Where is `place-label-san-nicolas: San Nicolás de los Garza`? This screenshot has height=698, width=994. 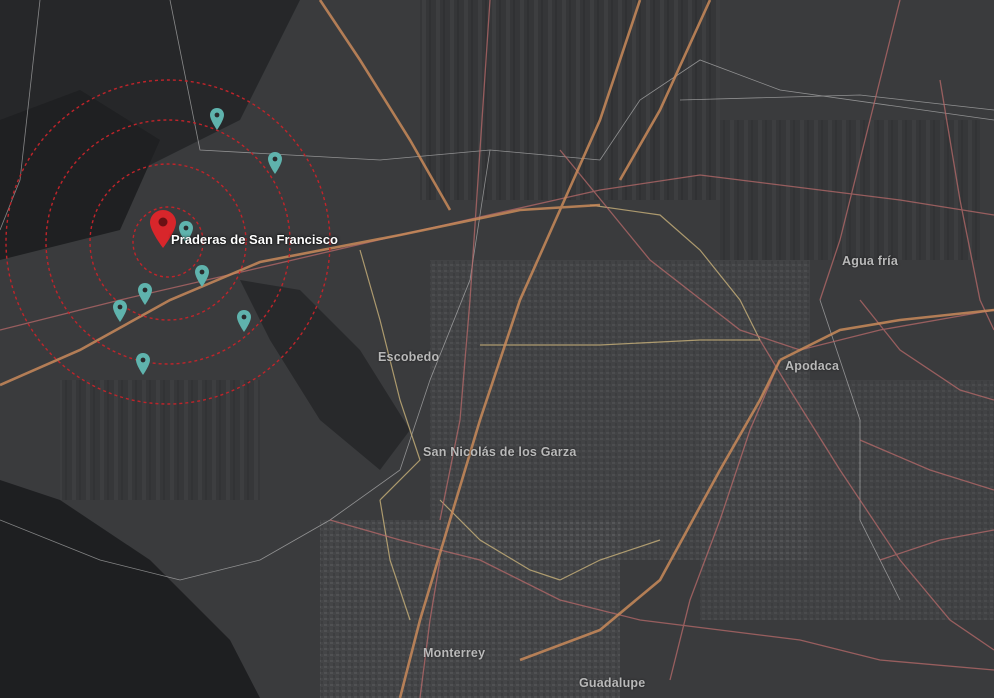 place-label-san-nicolas: San Nicolás de los Garza is located at coordinates (500, 452).